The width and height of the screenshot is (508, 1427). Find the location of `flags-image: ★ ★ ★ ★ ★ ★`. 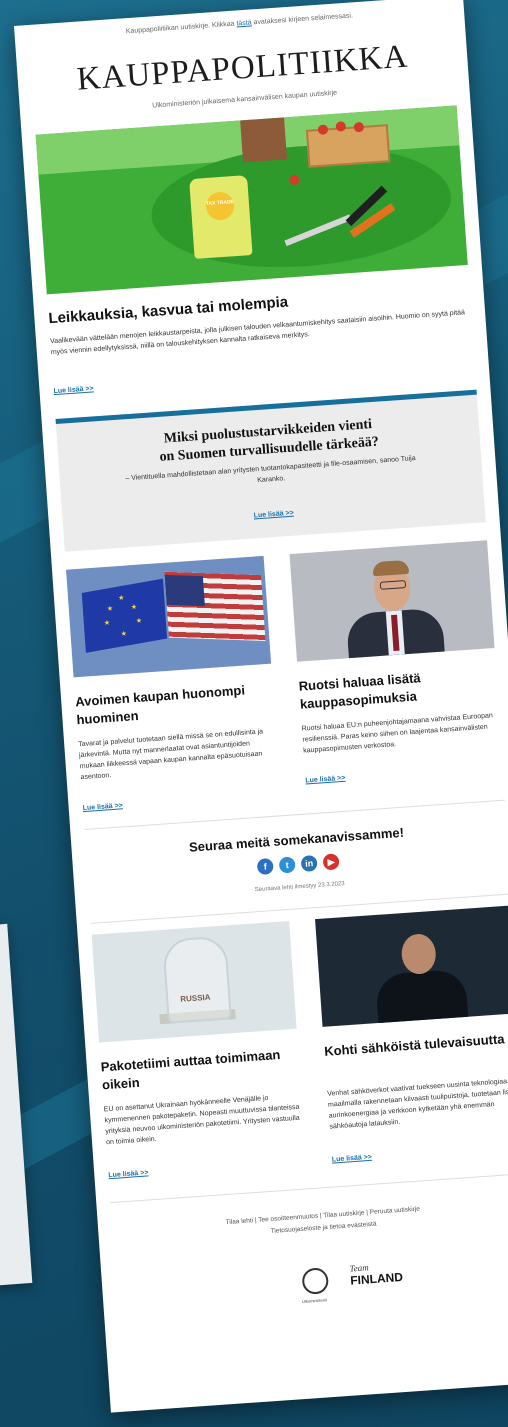

flags-image: ★ ★ ★ ★ ★ ★ is located at coordinates (169, 616).